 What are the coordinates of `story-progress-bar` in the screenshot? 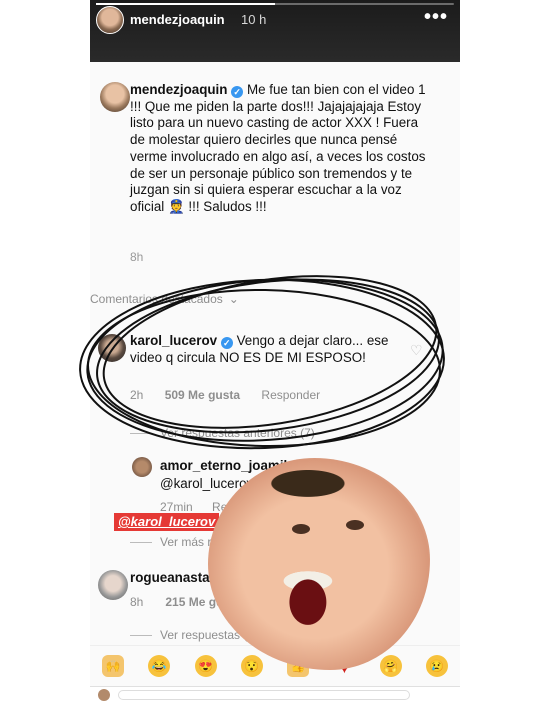 It's located at (275, 4).